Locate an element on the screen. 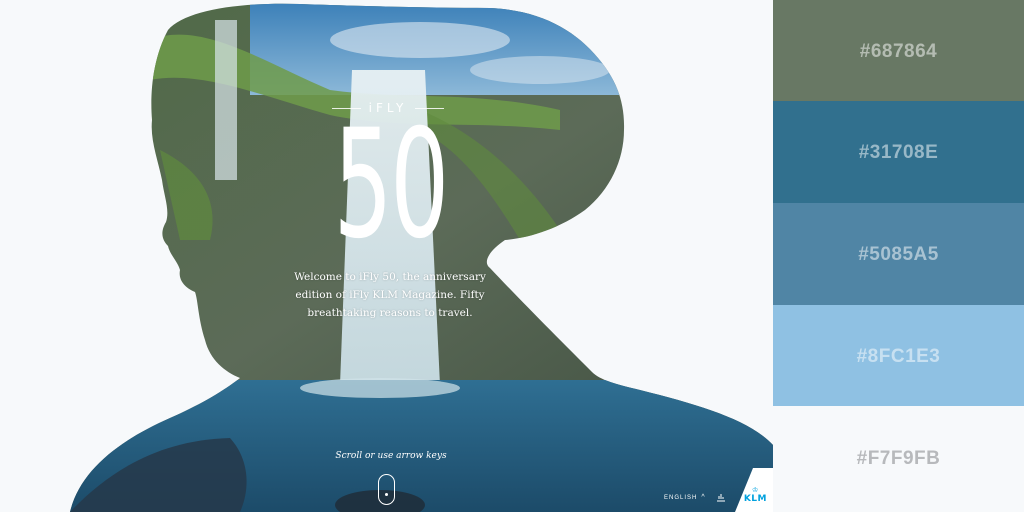  swatch-dark-blue: #31708E is located at coordinates (898, 152).